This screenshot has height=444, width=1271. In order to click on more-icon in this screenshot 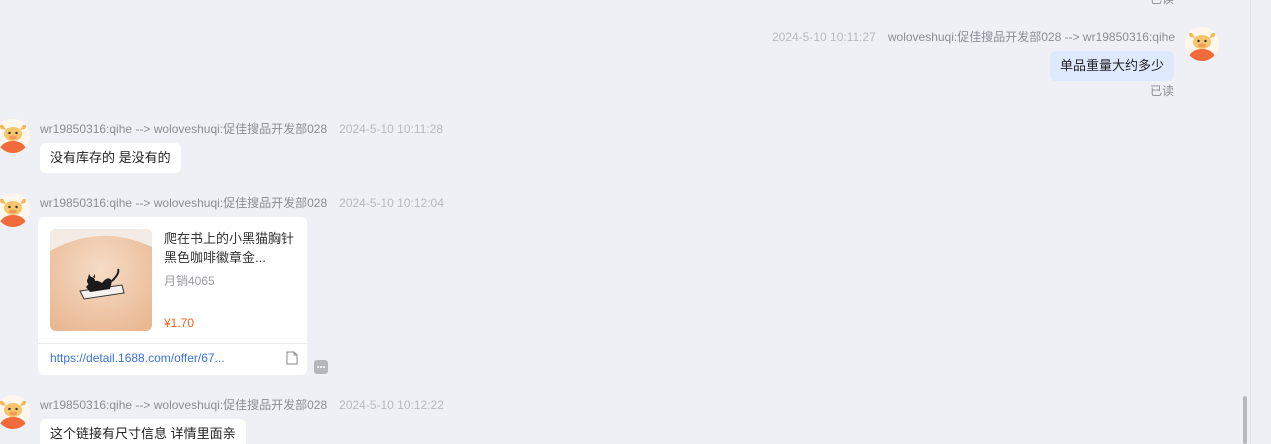, I will do `click(321, 367)`.